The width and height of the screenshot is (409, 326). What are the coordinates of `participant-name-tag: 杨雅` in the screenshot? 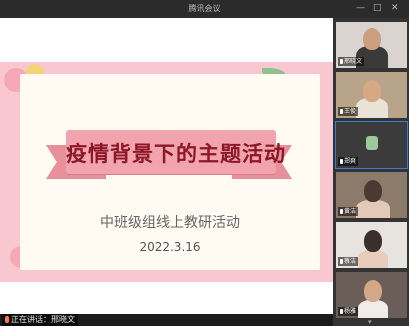 It's located at (348, 311).